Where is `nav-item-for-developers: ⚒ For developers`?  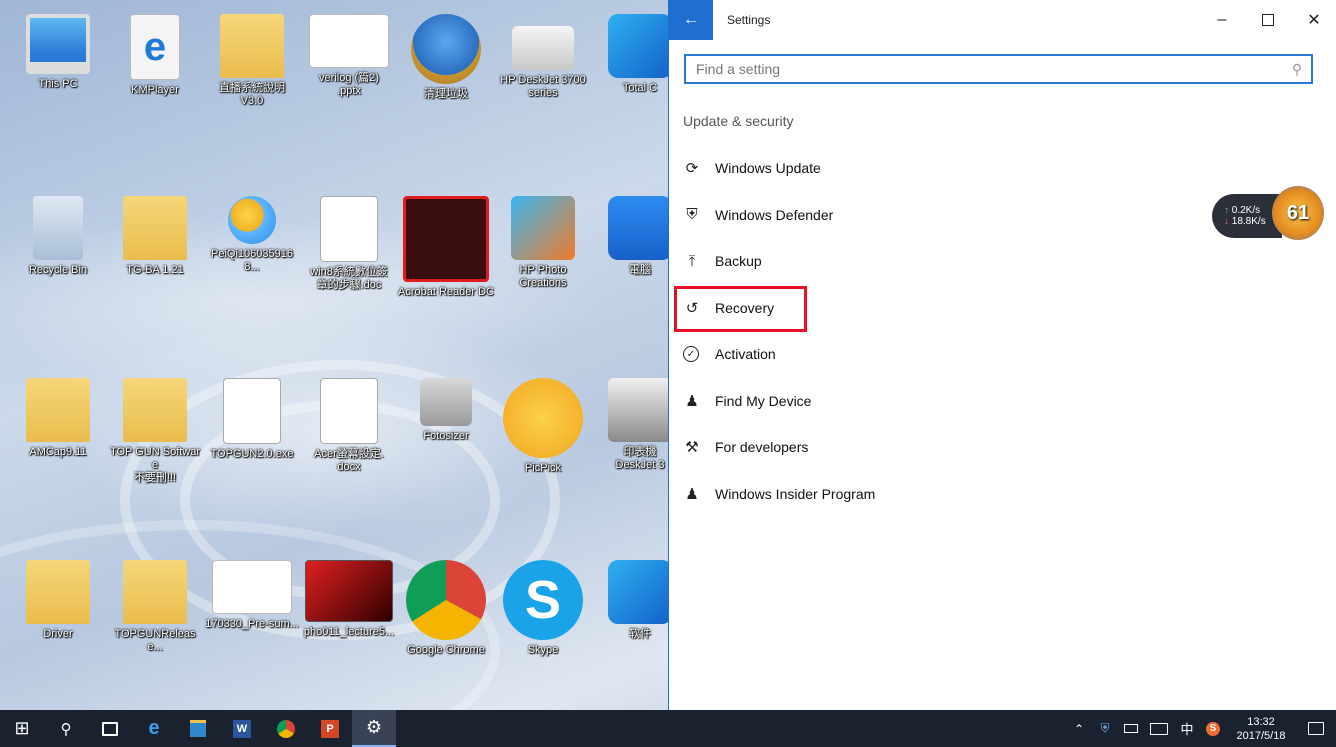 nav-item-for-developers: ⚒ For developers is located at coordinates (745, 447).